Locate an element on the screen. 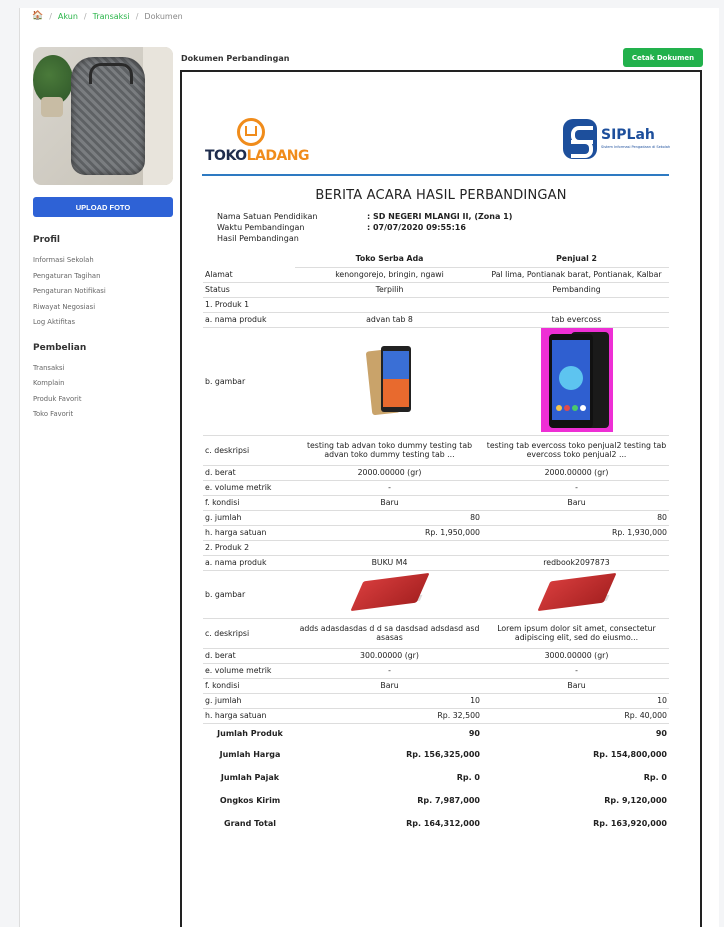 This screenshot has width=724, height=927. table-row: d. berat 300.00000 (gr) 3000.00000 (gr) is located at coordinates (436, 656).